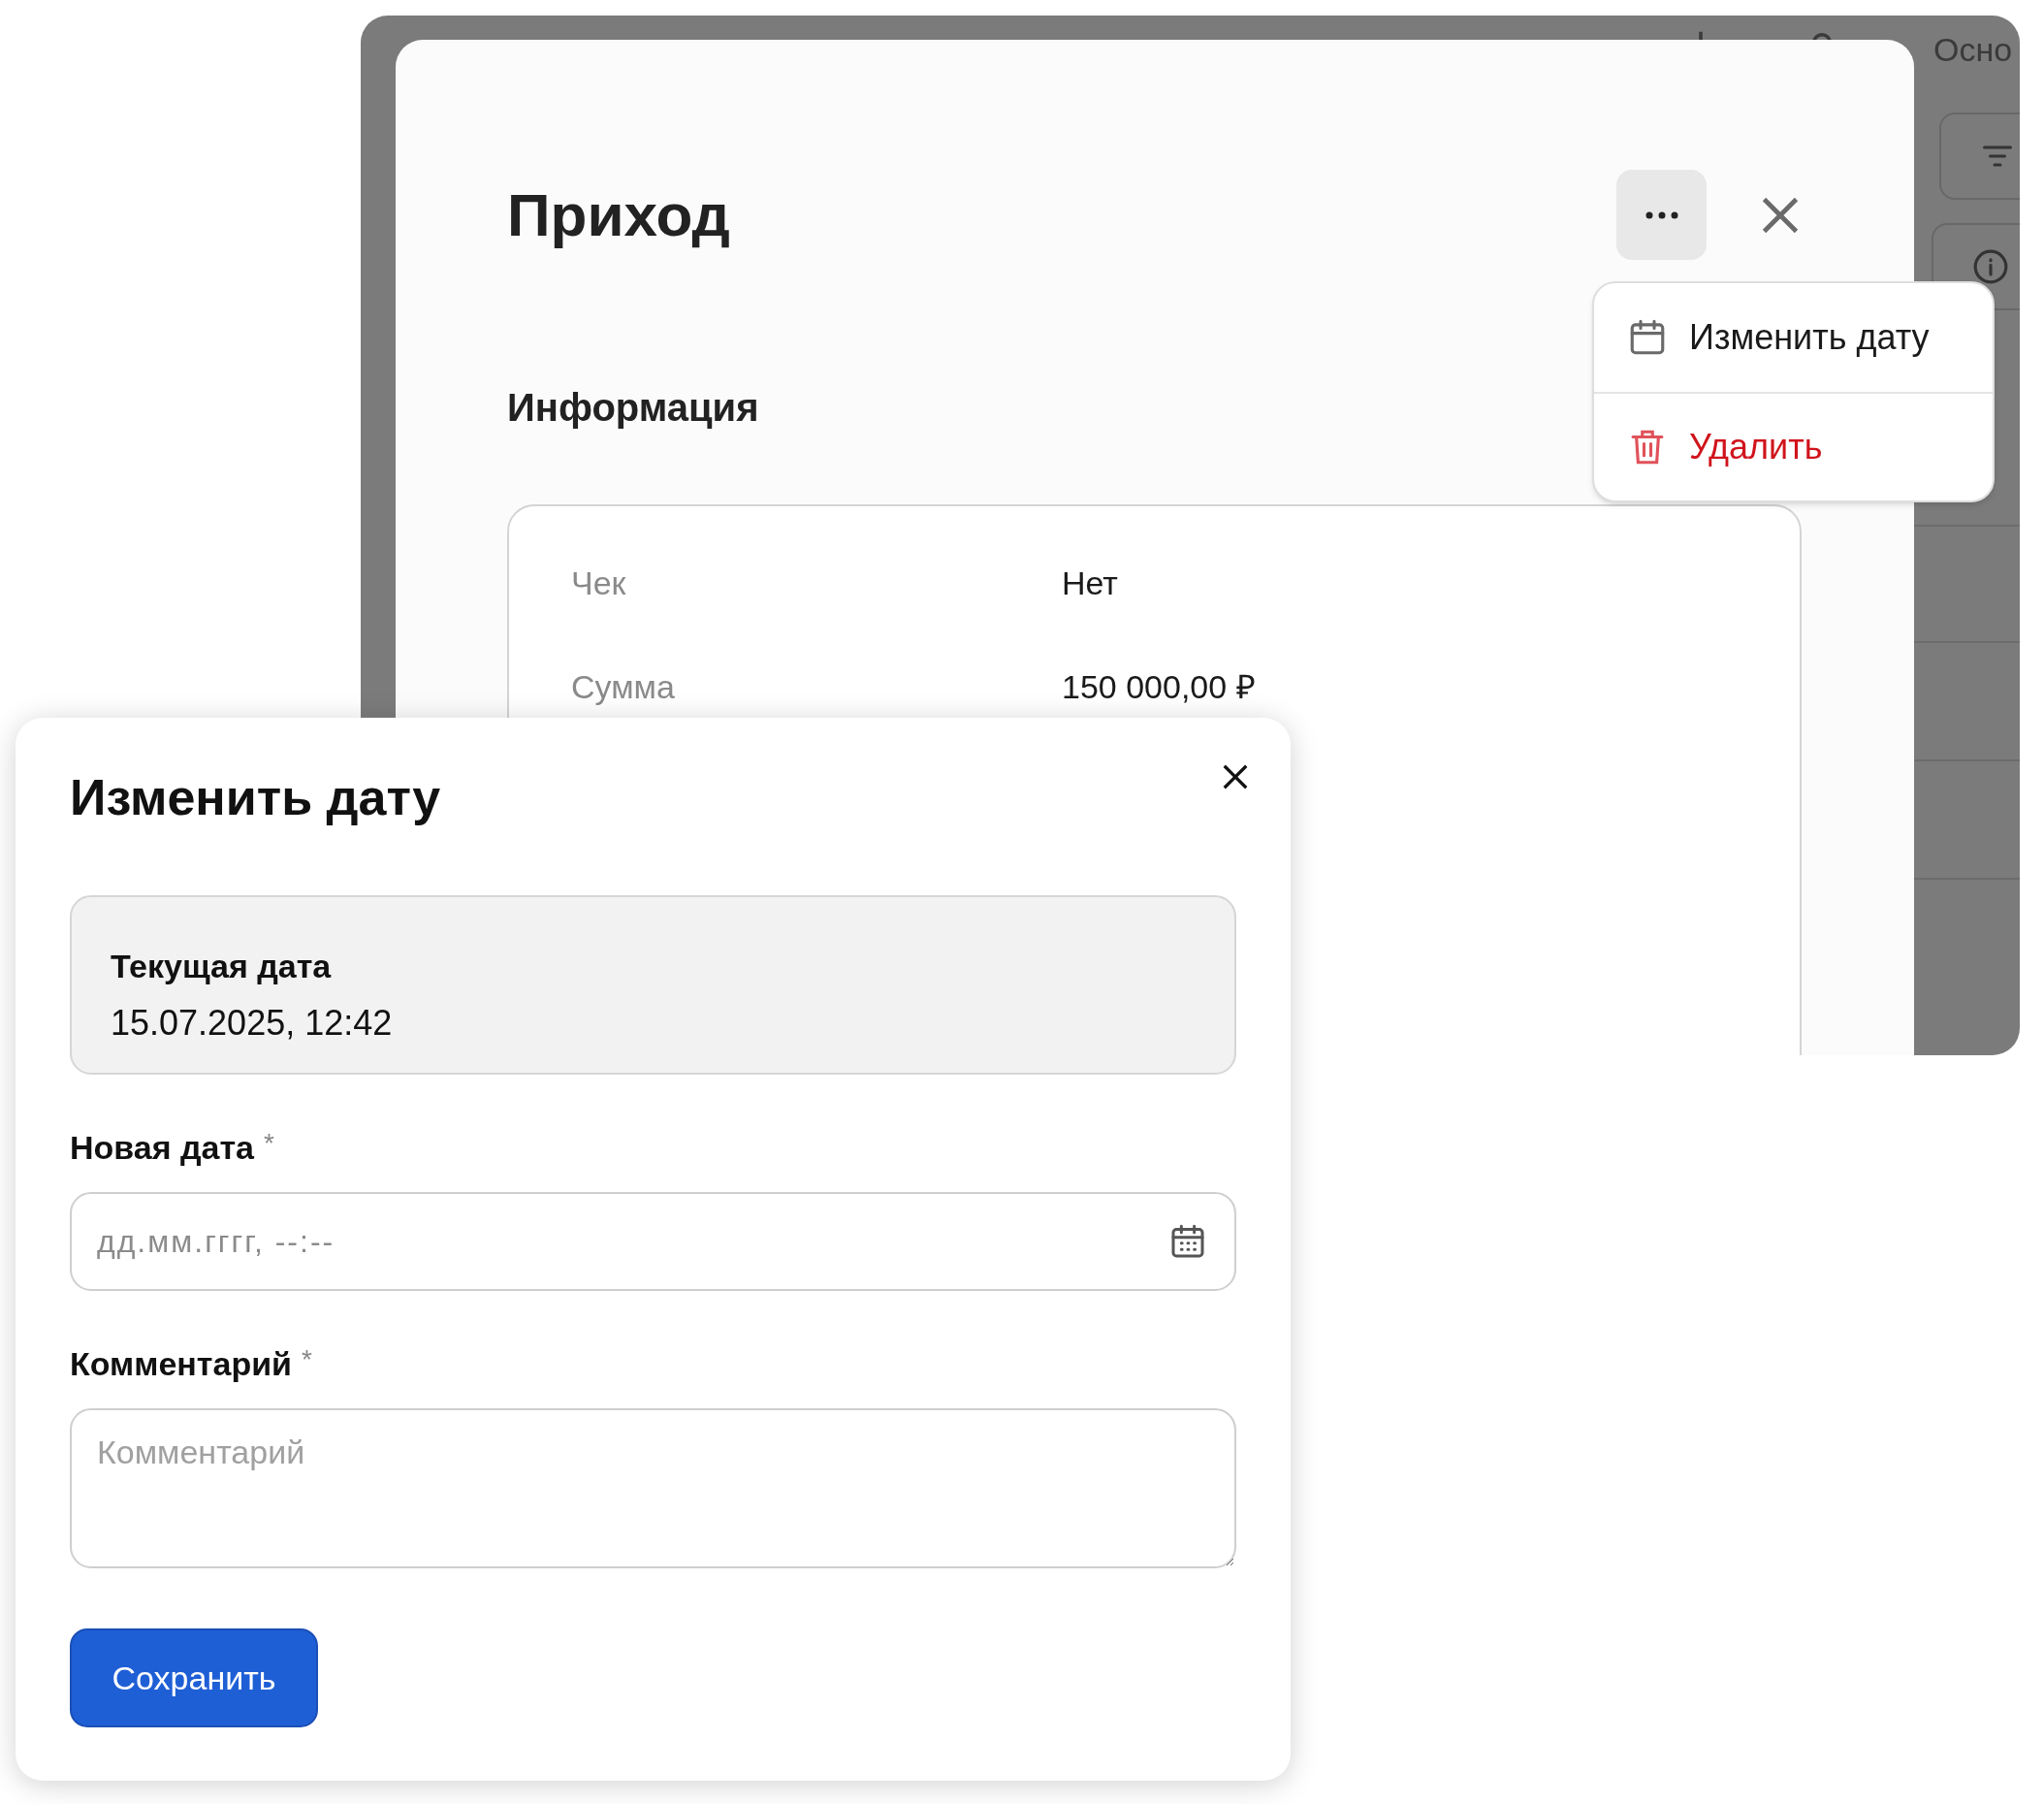 This screenshot has width=2044, height=1804. What do you see at coordinates (1159, 687) in the screenshot?
I see `info-value: 150 000,00 ₽` at bounding box center [1159, 687].